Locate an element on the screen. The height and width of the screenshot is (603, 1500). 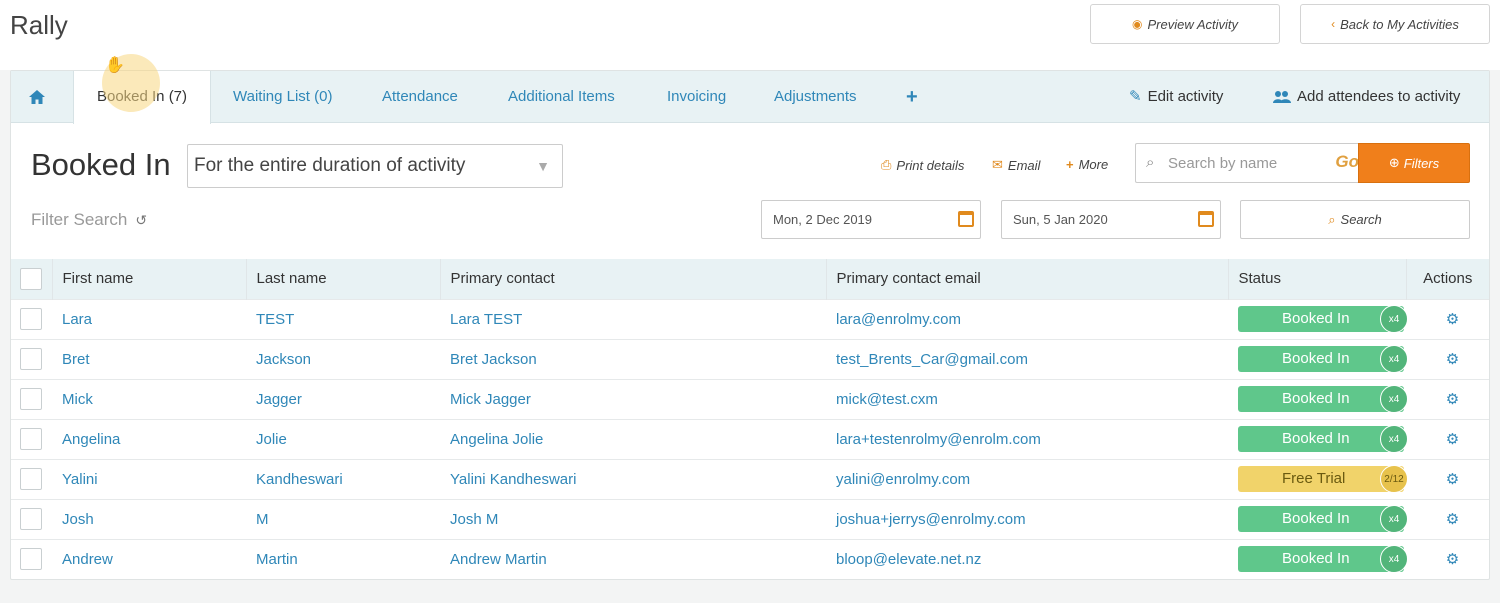
preview-activity-button: ◉ Preview Activity is located at coordinates (1185, 24).